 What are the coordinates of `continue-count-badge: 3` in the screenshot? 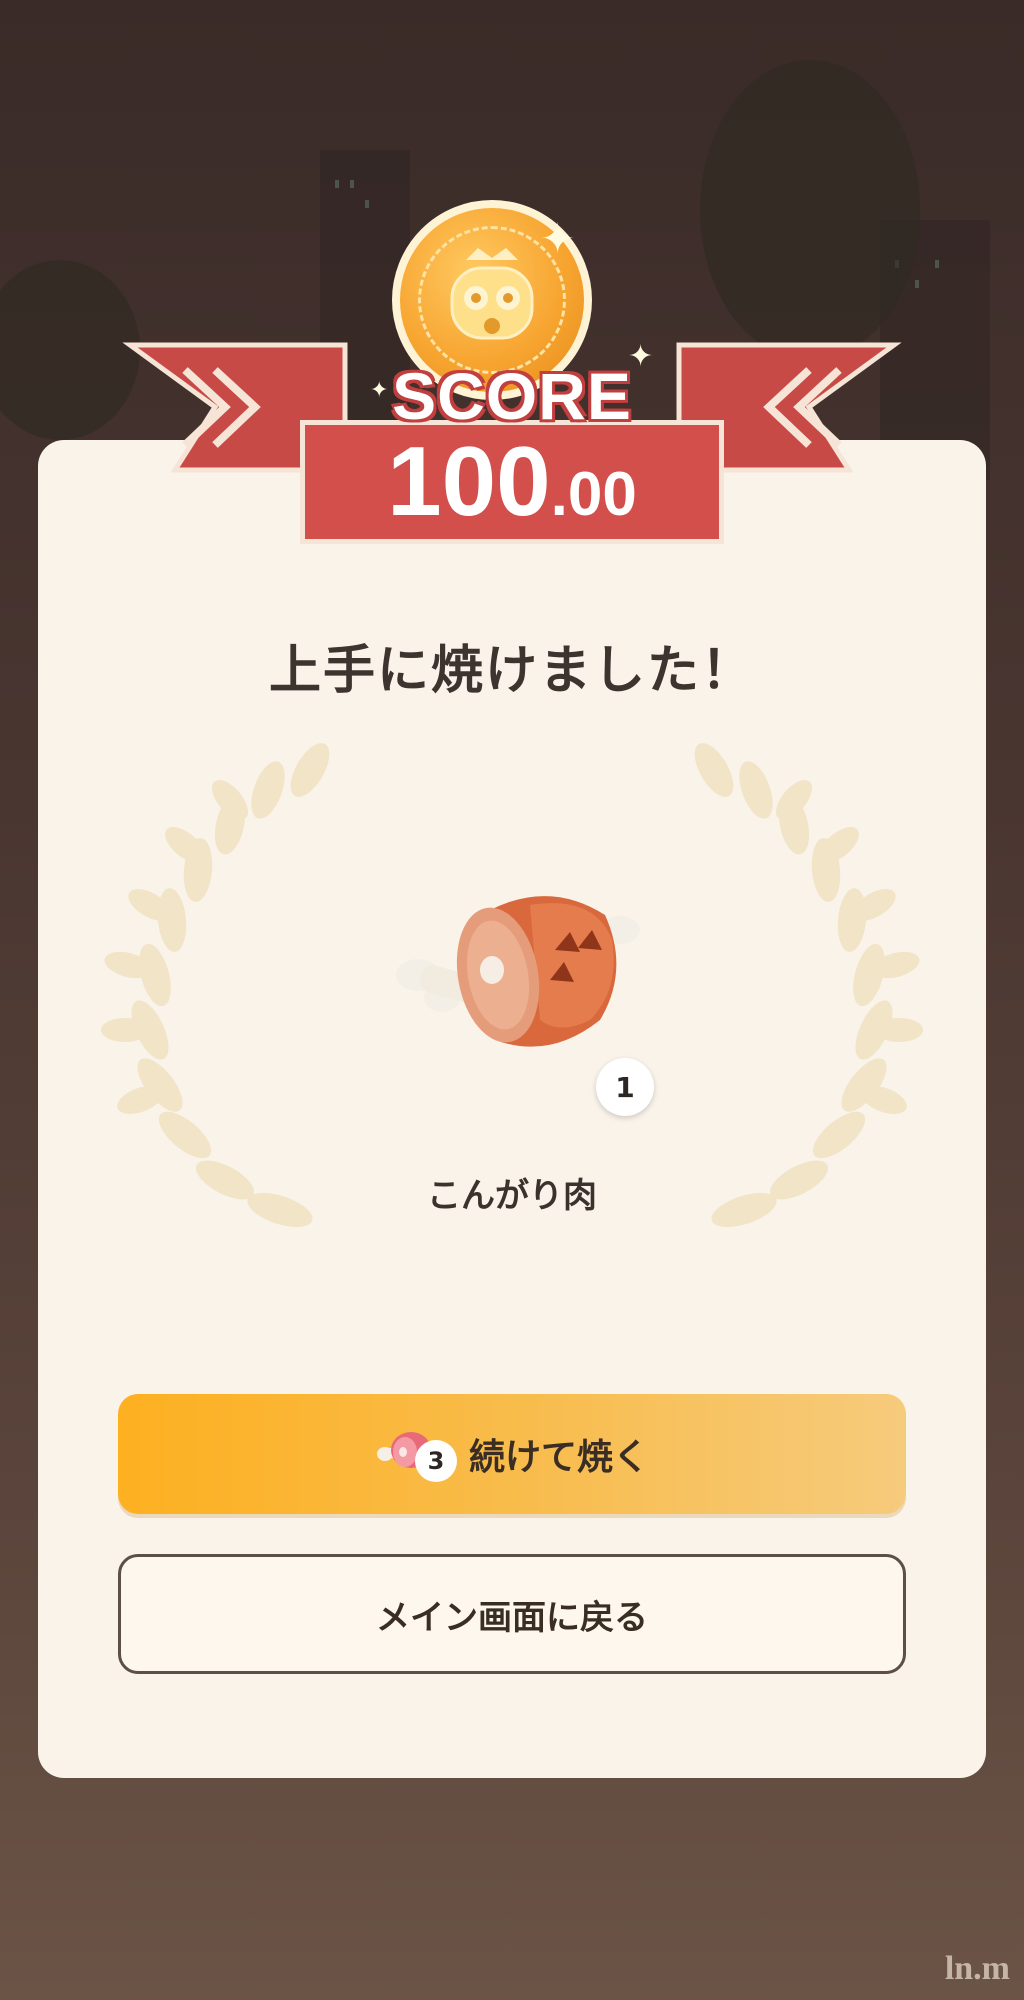 It's located at (435, 1461).